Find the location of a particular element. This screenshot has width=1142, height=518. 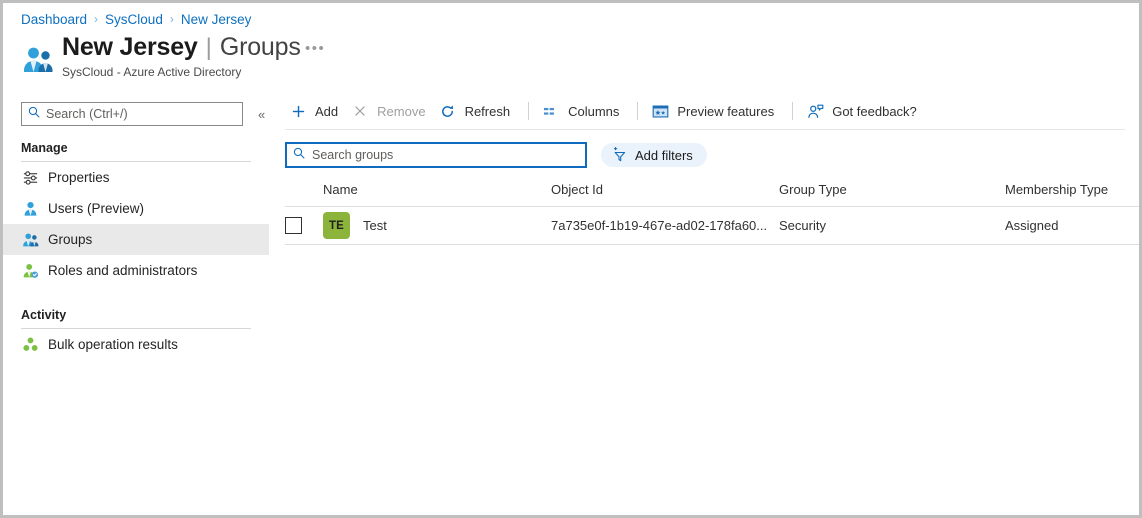

user-icon is located at coordinates (30, 209).